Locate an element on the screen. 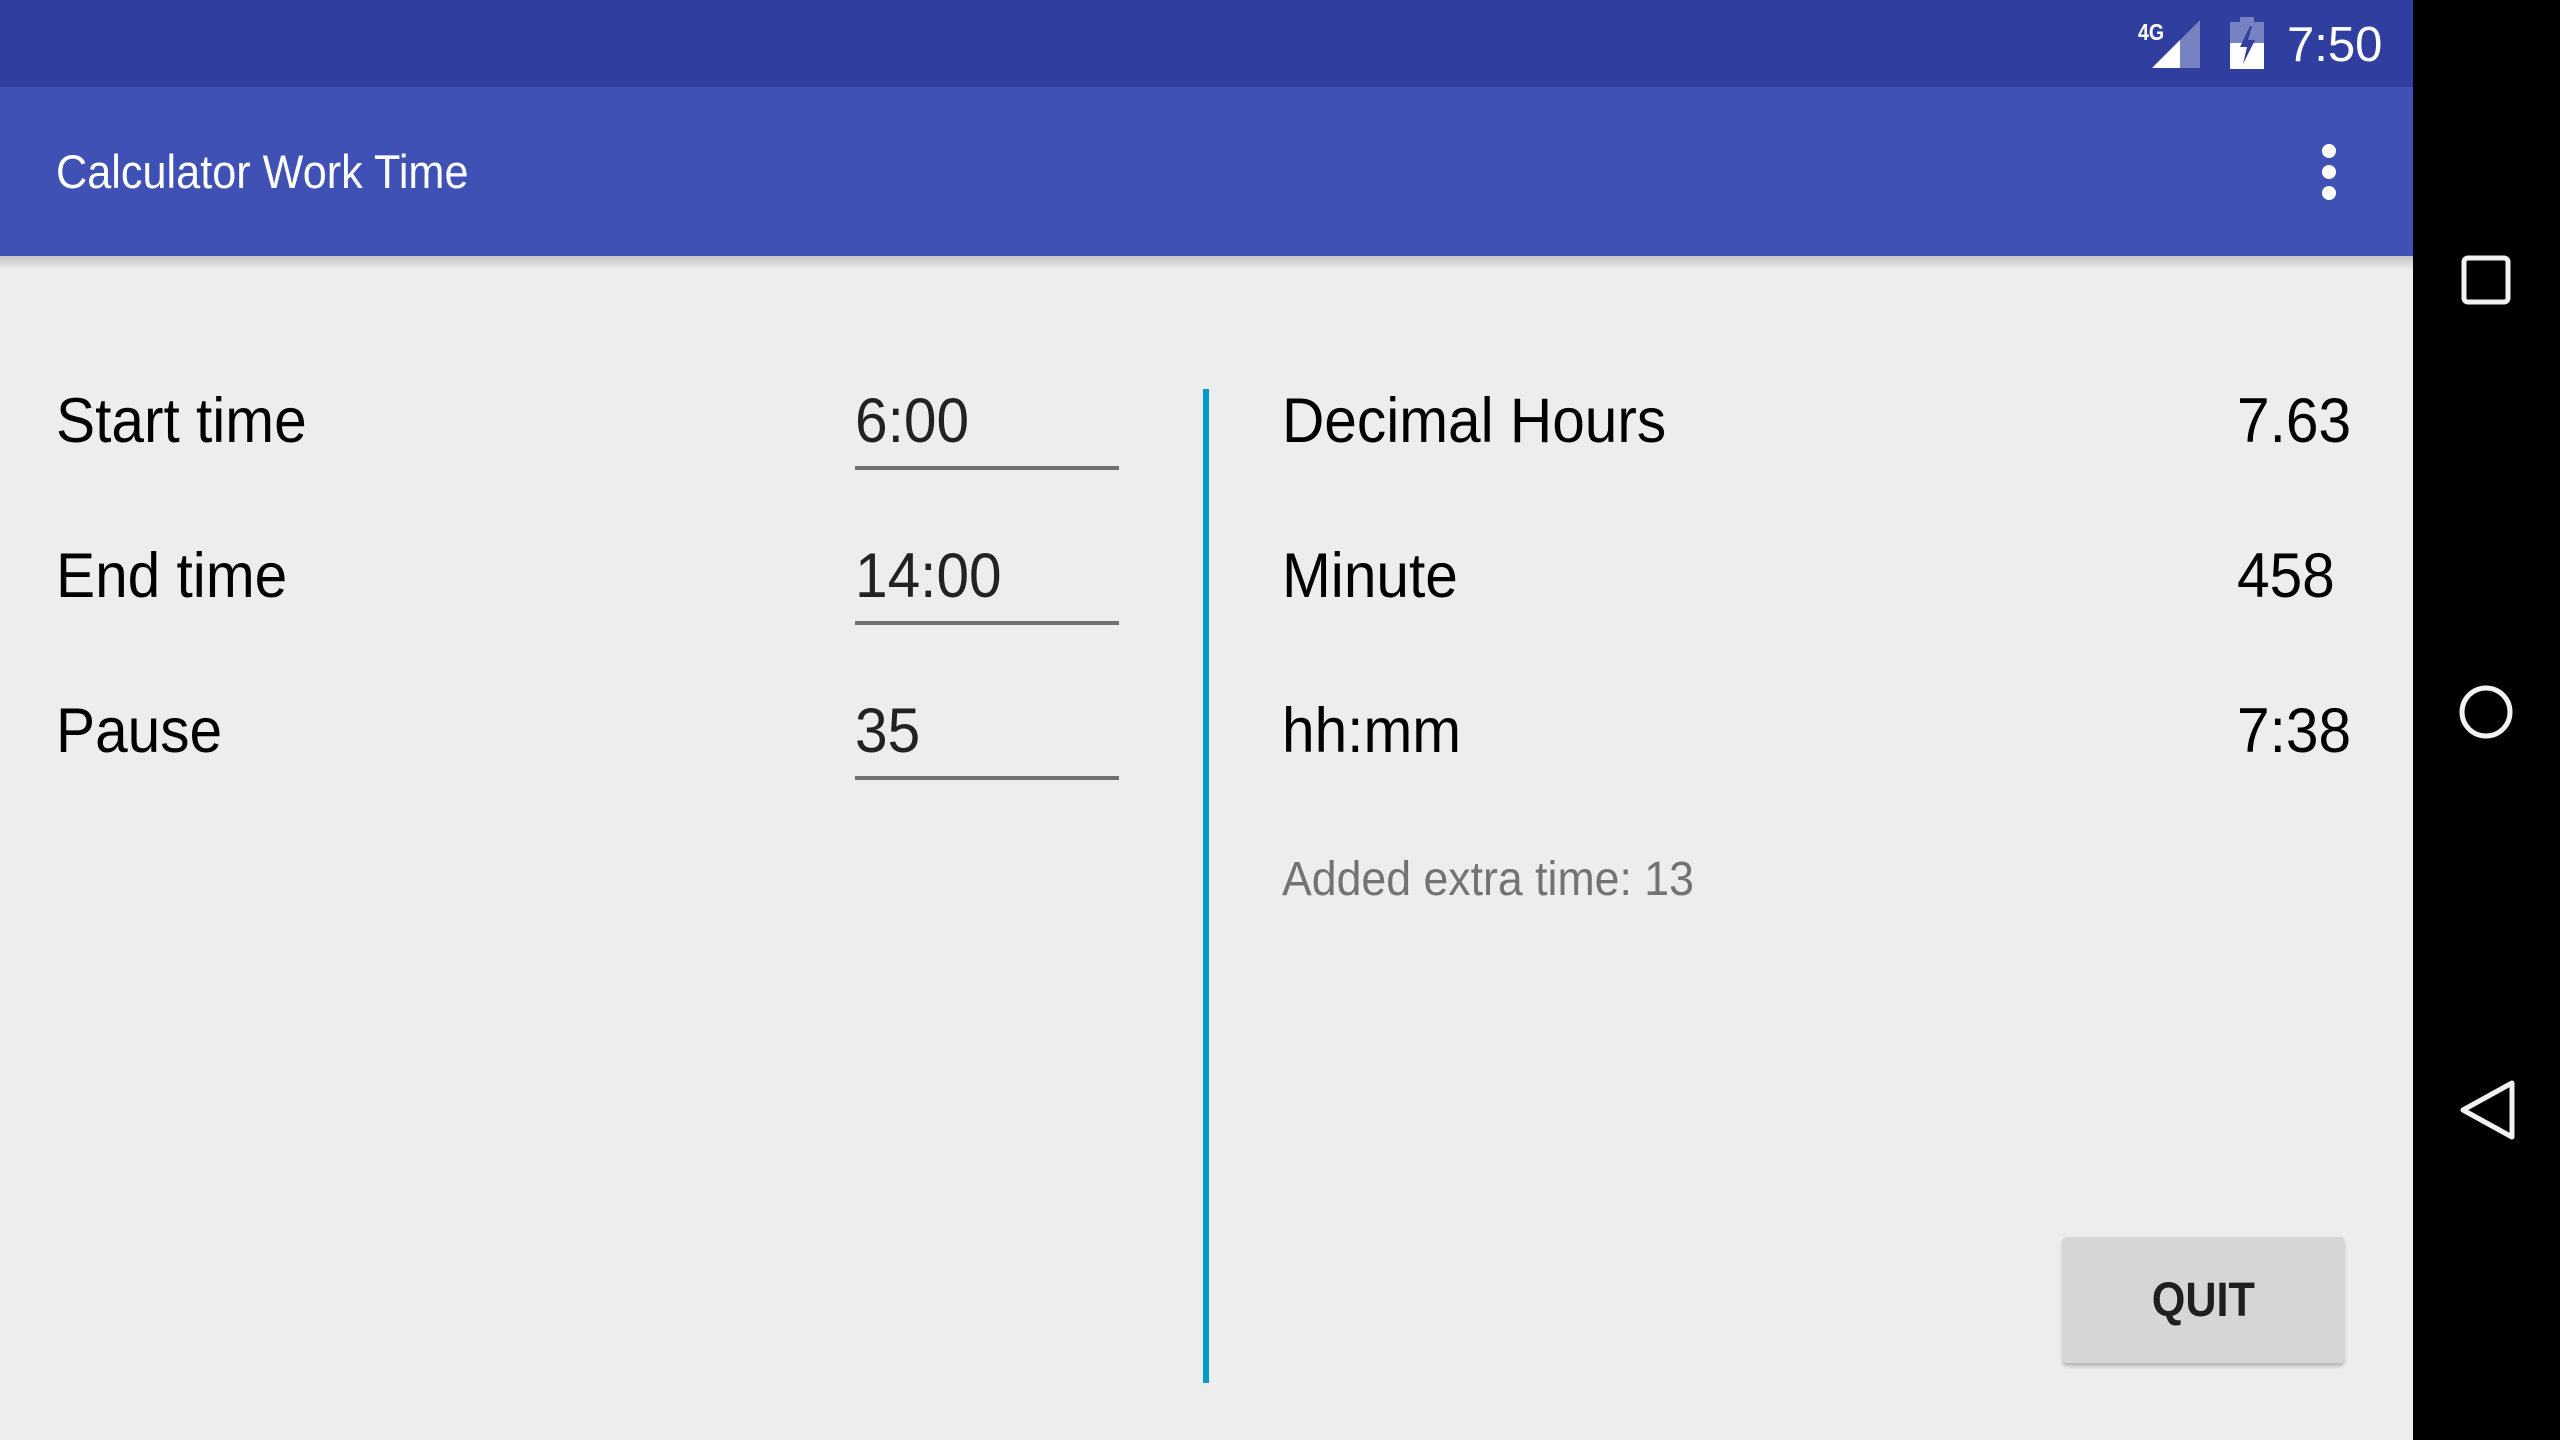 The width and height of the screenshot is (2560, 1440). hhmm-value: 7:38 is located at coordinates (2294, 731).